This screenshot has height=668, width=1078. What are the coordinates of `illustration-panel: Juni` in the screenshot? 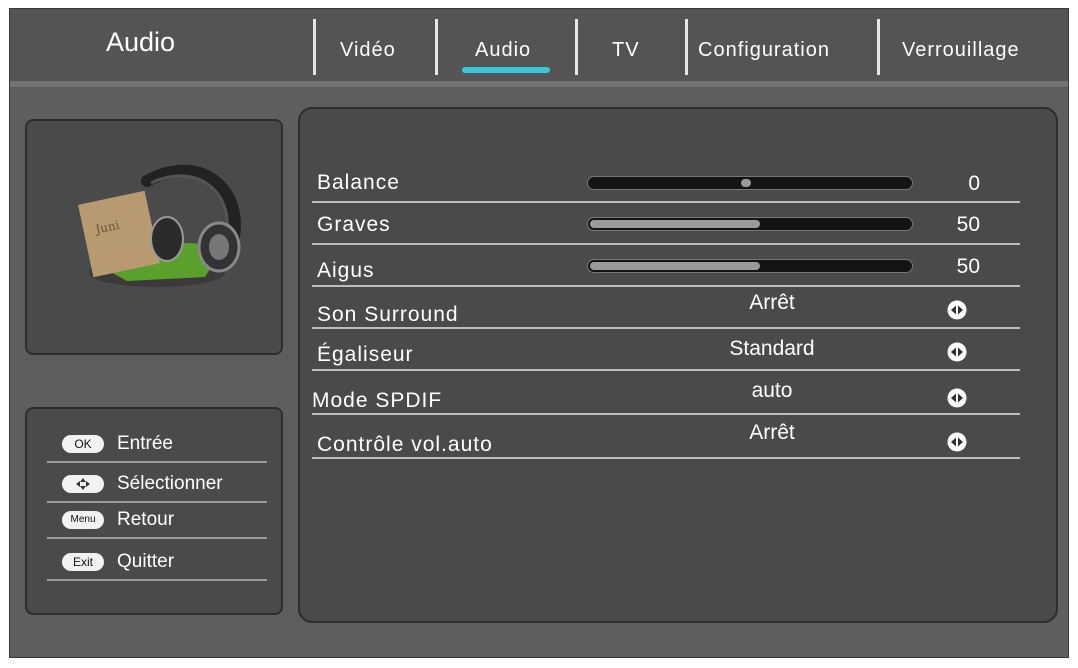 It's located at (154, 237).